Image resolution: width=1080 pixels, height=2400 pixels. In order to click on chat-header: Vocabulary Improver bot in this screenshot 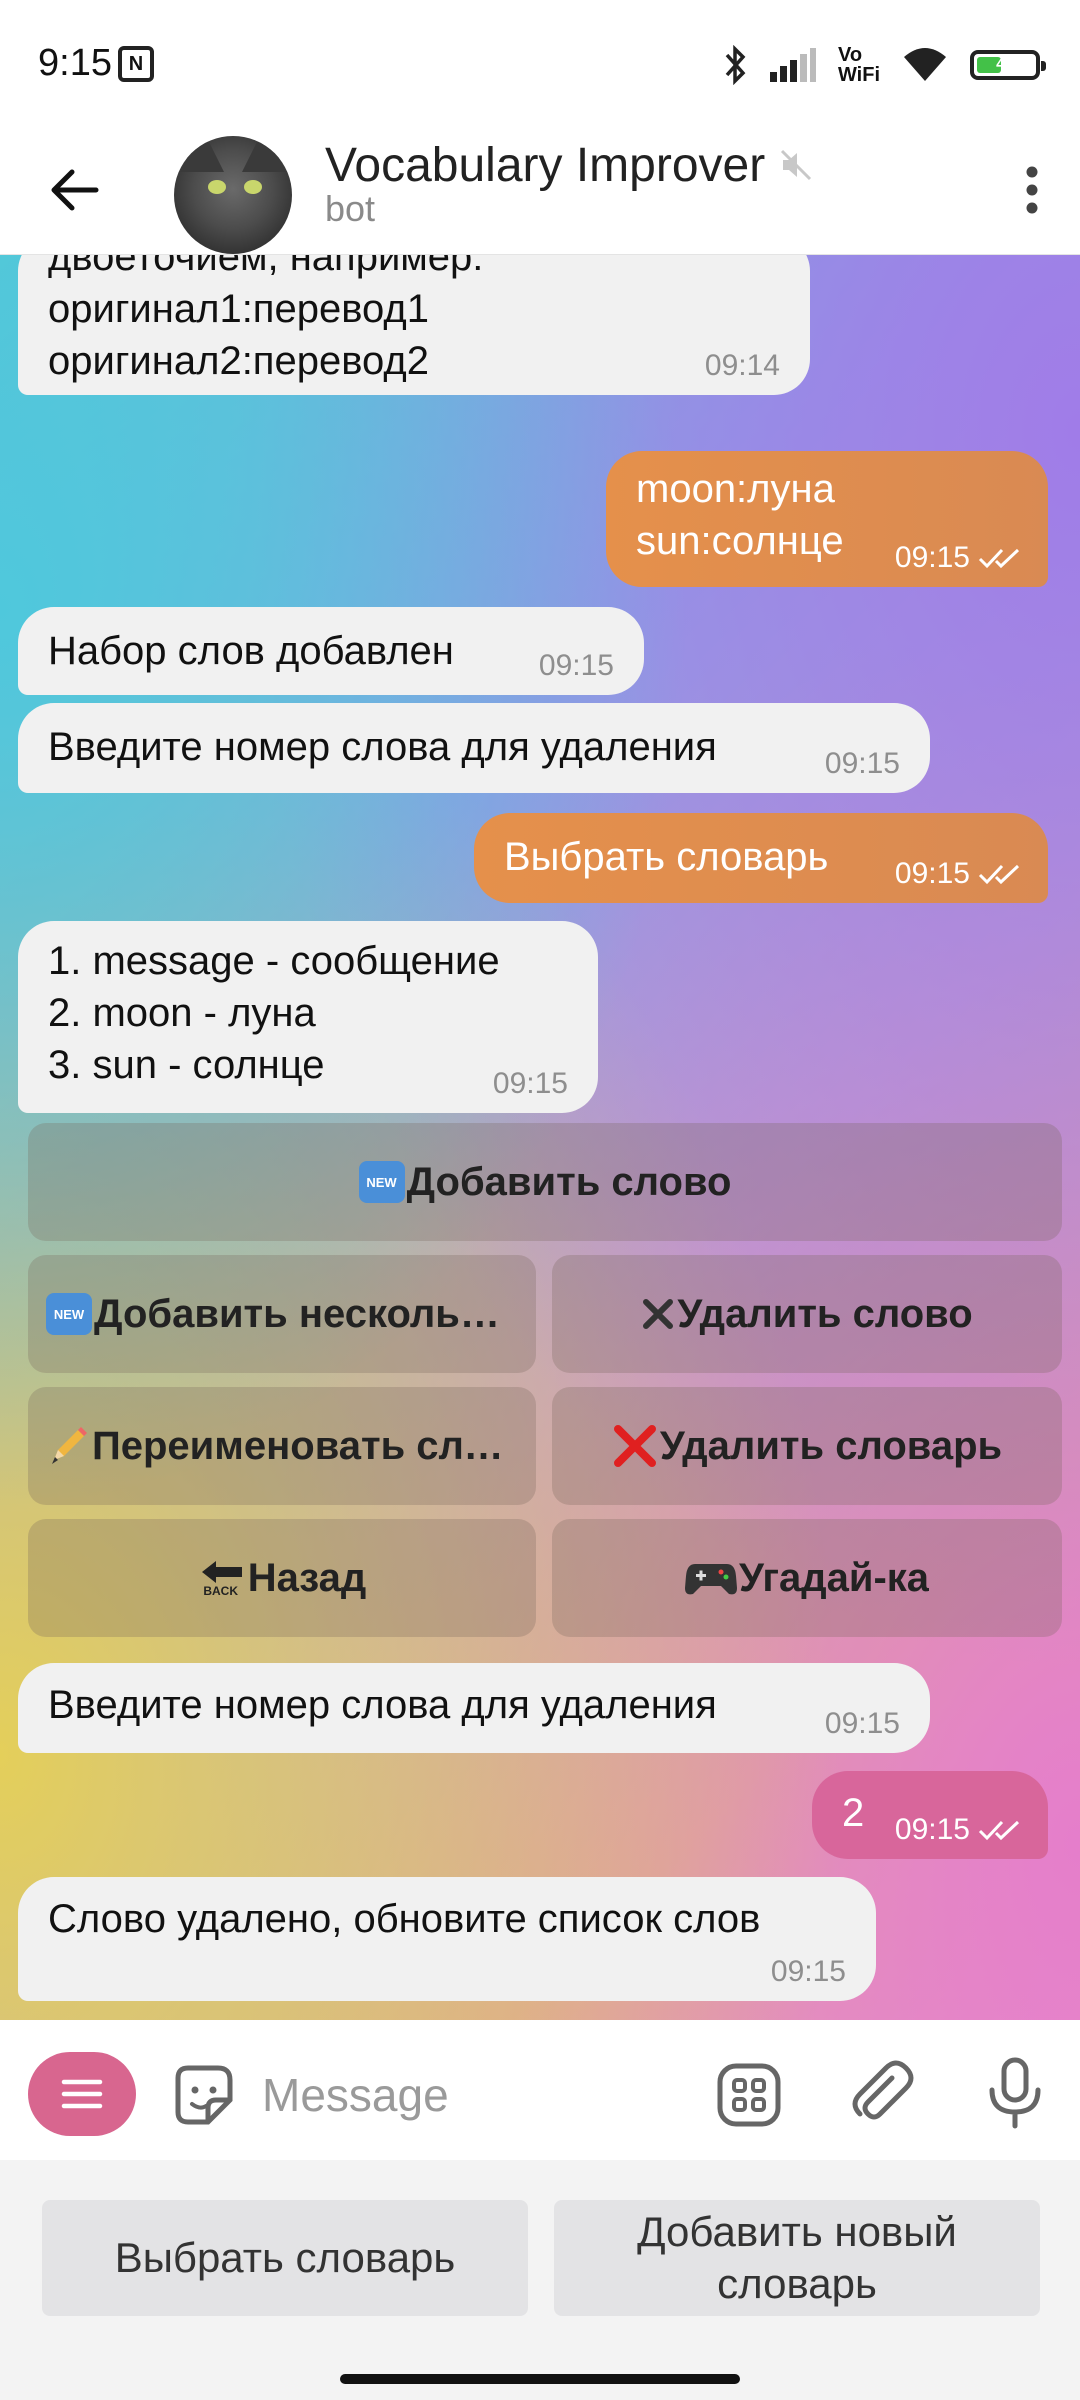, I will do `click(540, 192)`.